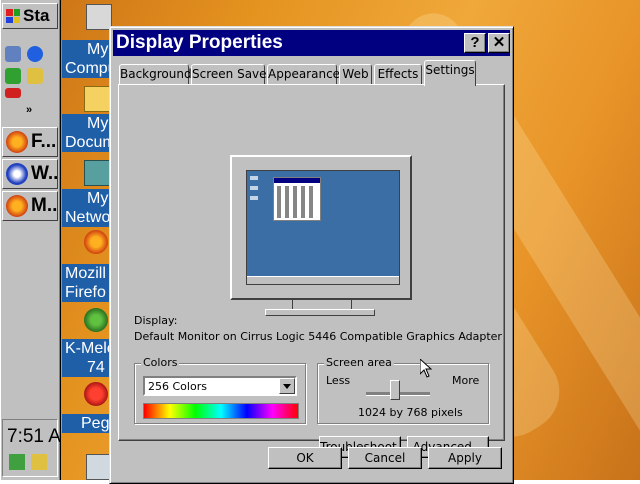 The height and width of the screenshot is (484, 640). I want to click on start-button: Sta, so click(30, 16).